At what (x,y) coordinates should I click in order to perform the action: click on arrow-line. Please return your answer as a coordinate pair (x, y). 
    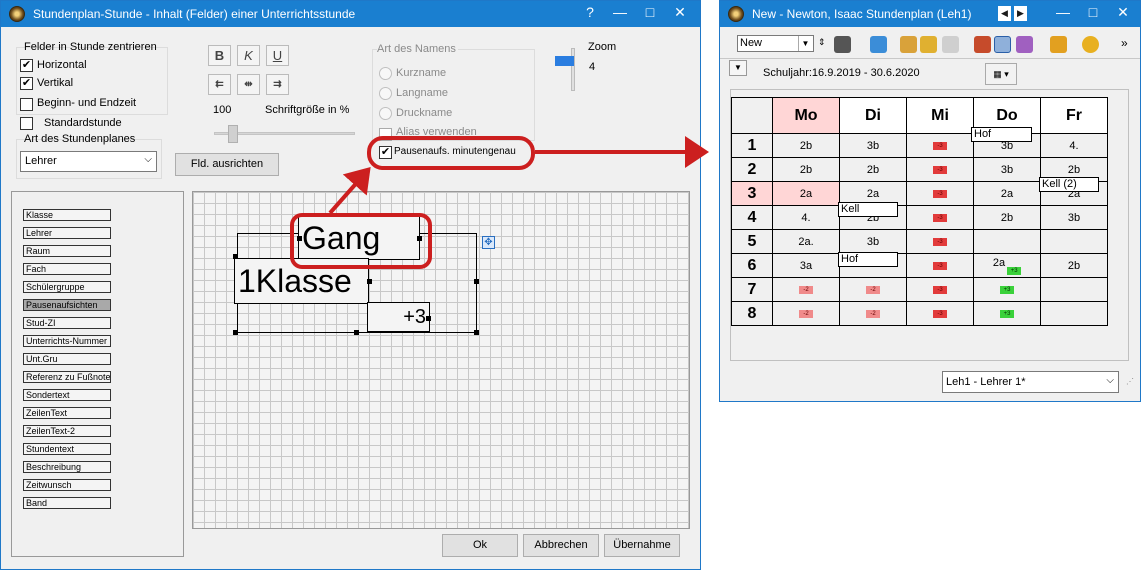
    Looking at the image, I should click on (349, 191).